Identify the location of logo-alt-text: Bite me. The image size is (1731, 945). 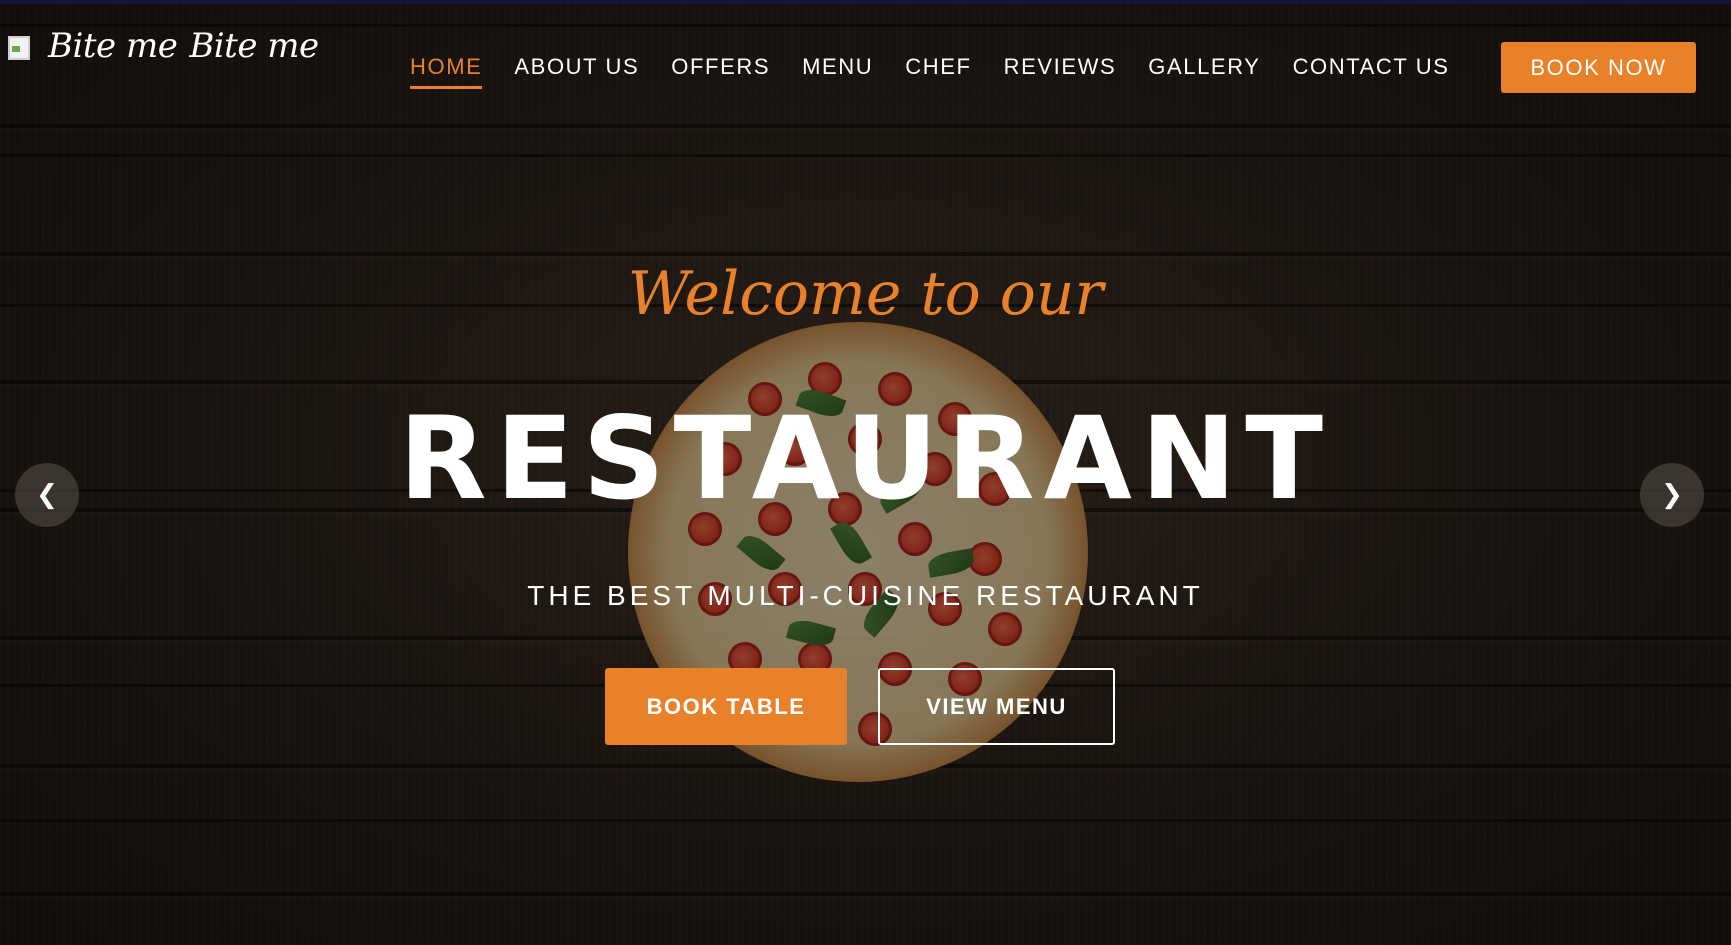
(113, 46).